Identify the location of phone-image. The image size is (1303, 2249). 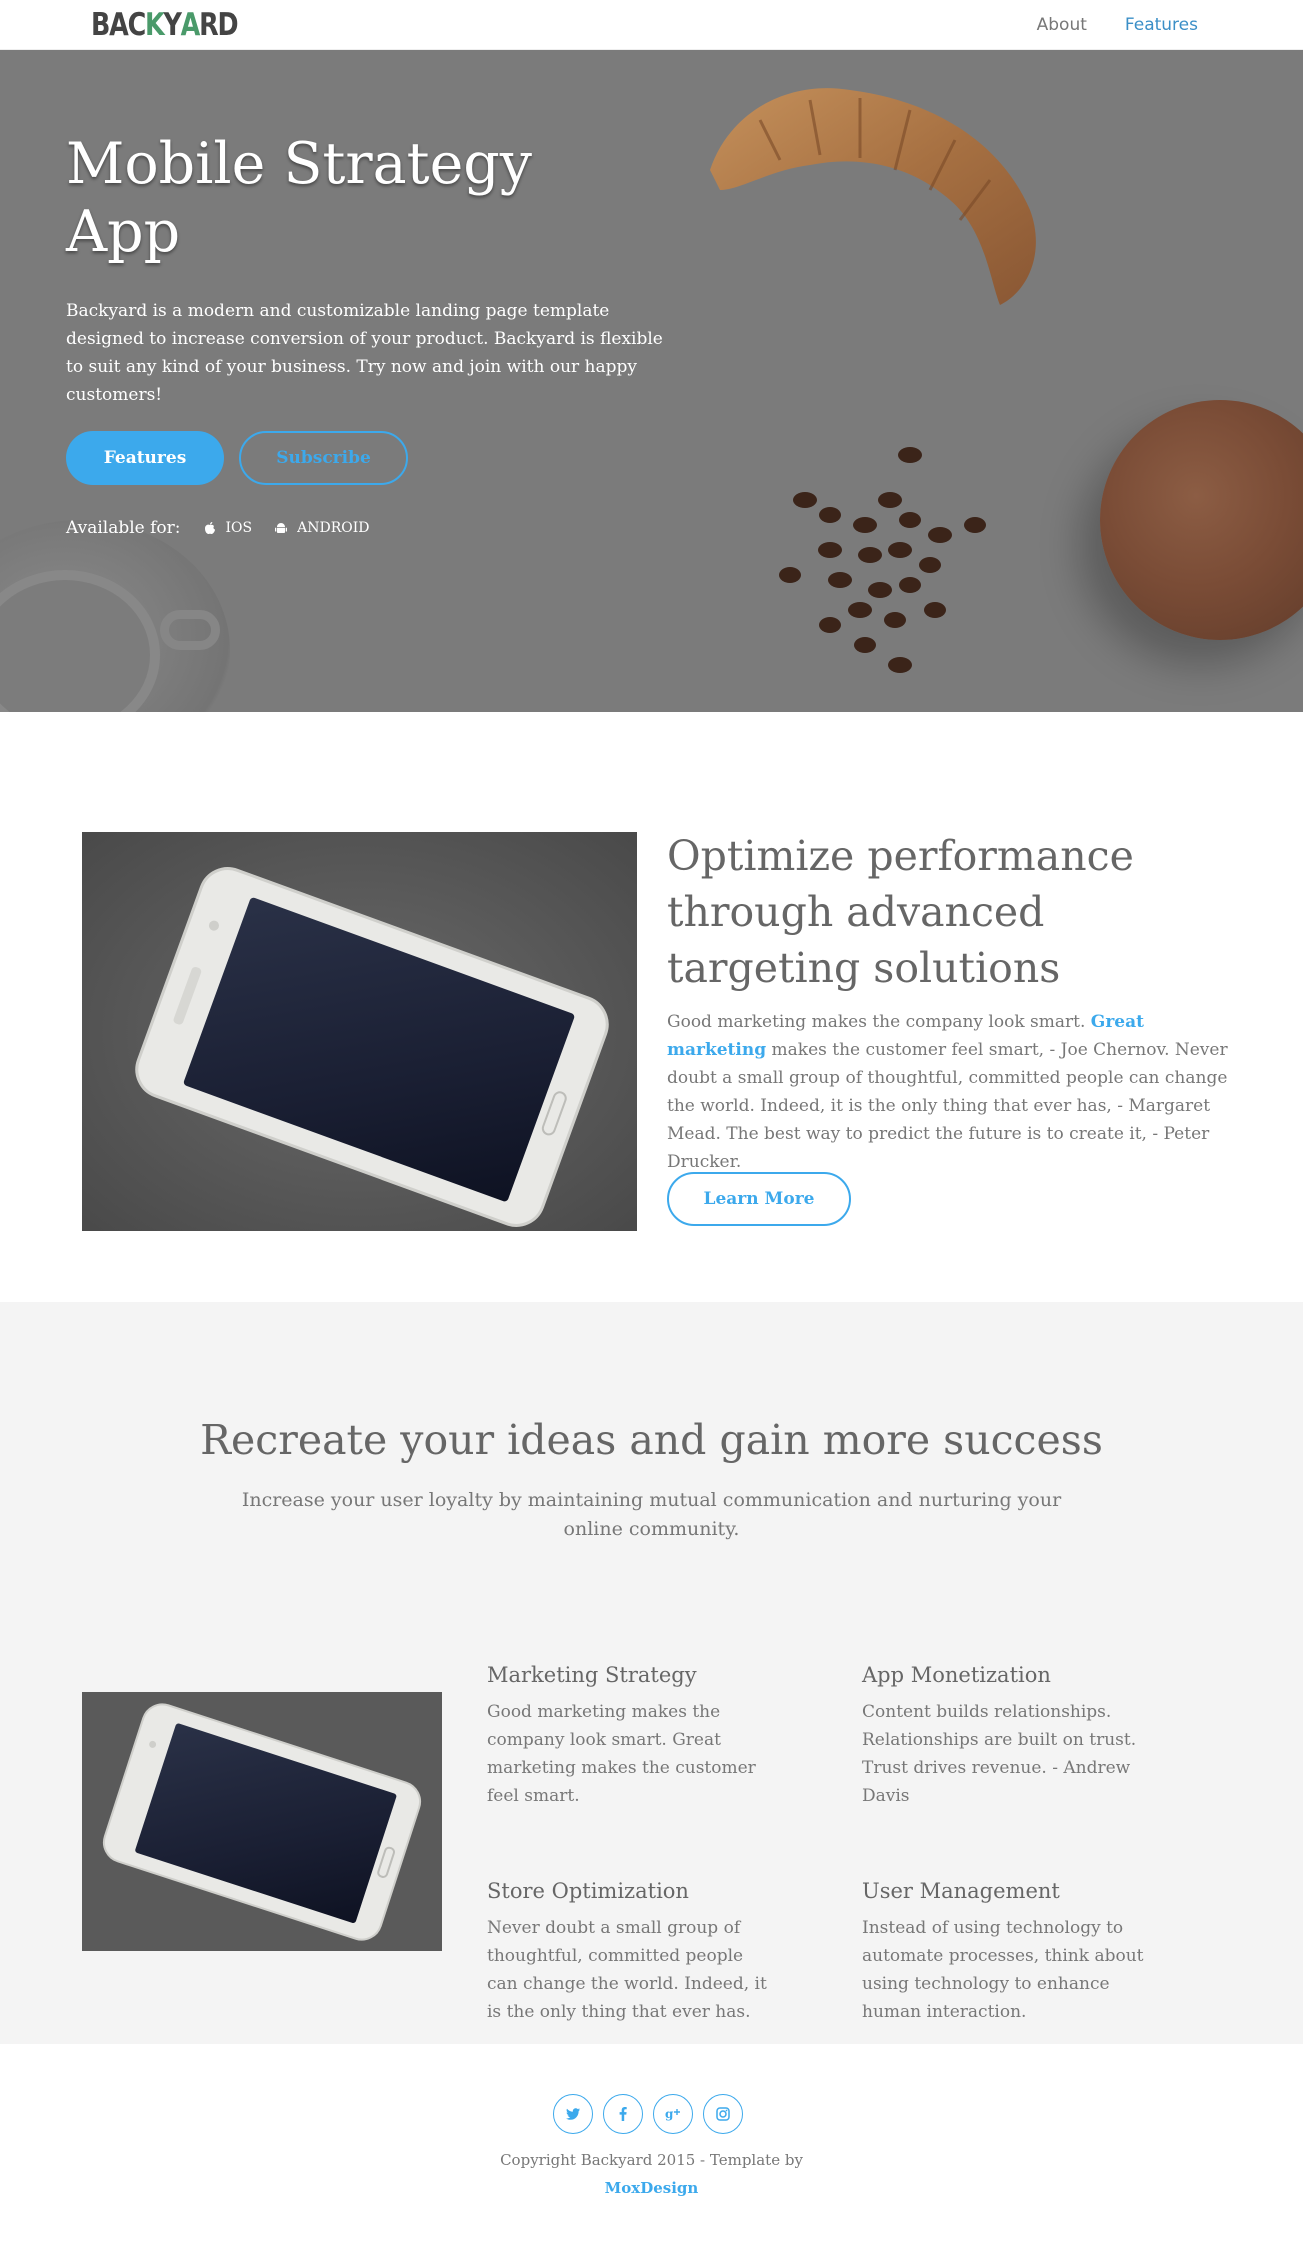
(359, 1031).